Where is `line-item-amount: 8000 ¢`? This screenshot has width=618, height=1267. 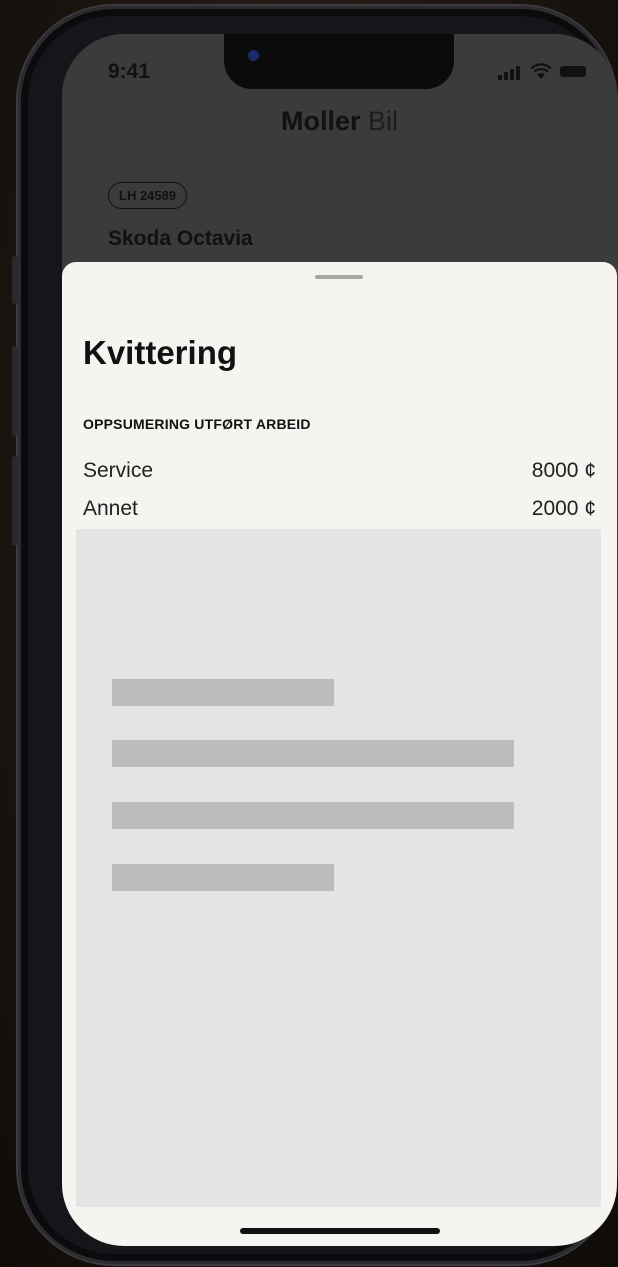
line-item-amount: 8000 ¢ is located at coordinates (563, 470).